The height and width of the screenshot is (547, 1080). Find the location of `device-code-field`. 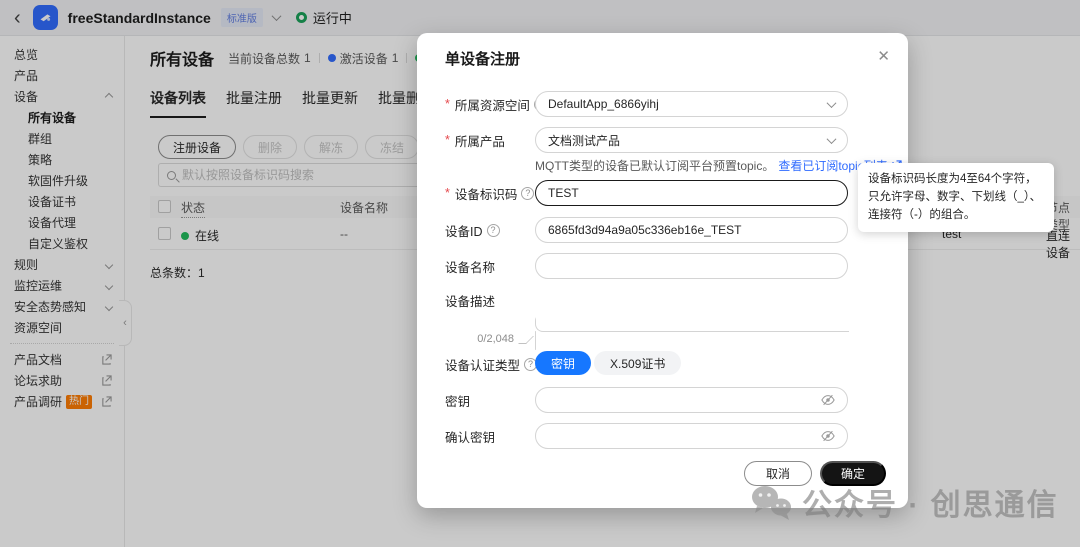

device-code-field is located at coordinates (691, 193).